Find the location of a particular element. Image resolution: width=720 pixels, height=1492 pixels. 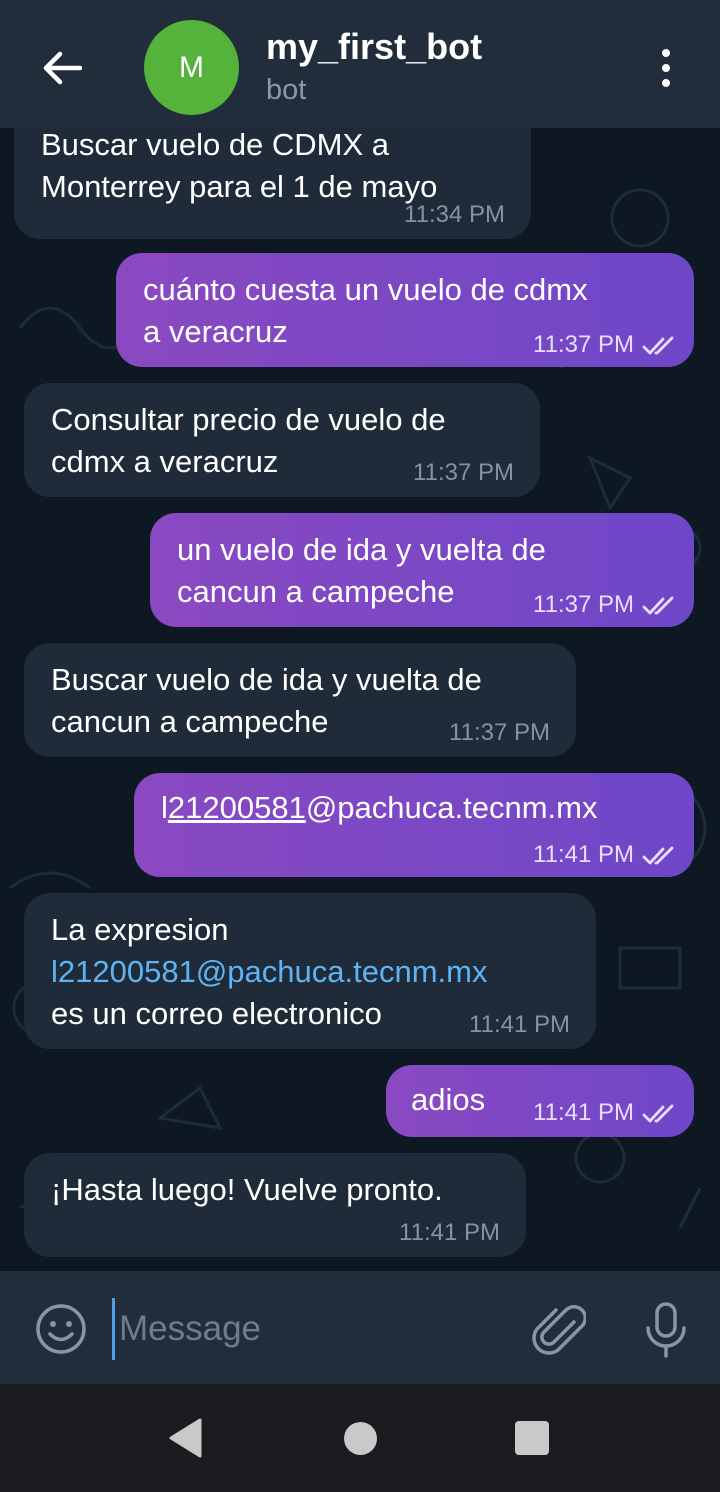

back-button is located at coordinates (62, 68).